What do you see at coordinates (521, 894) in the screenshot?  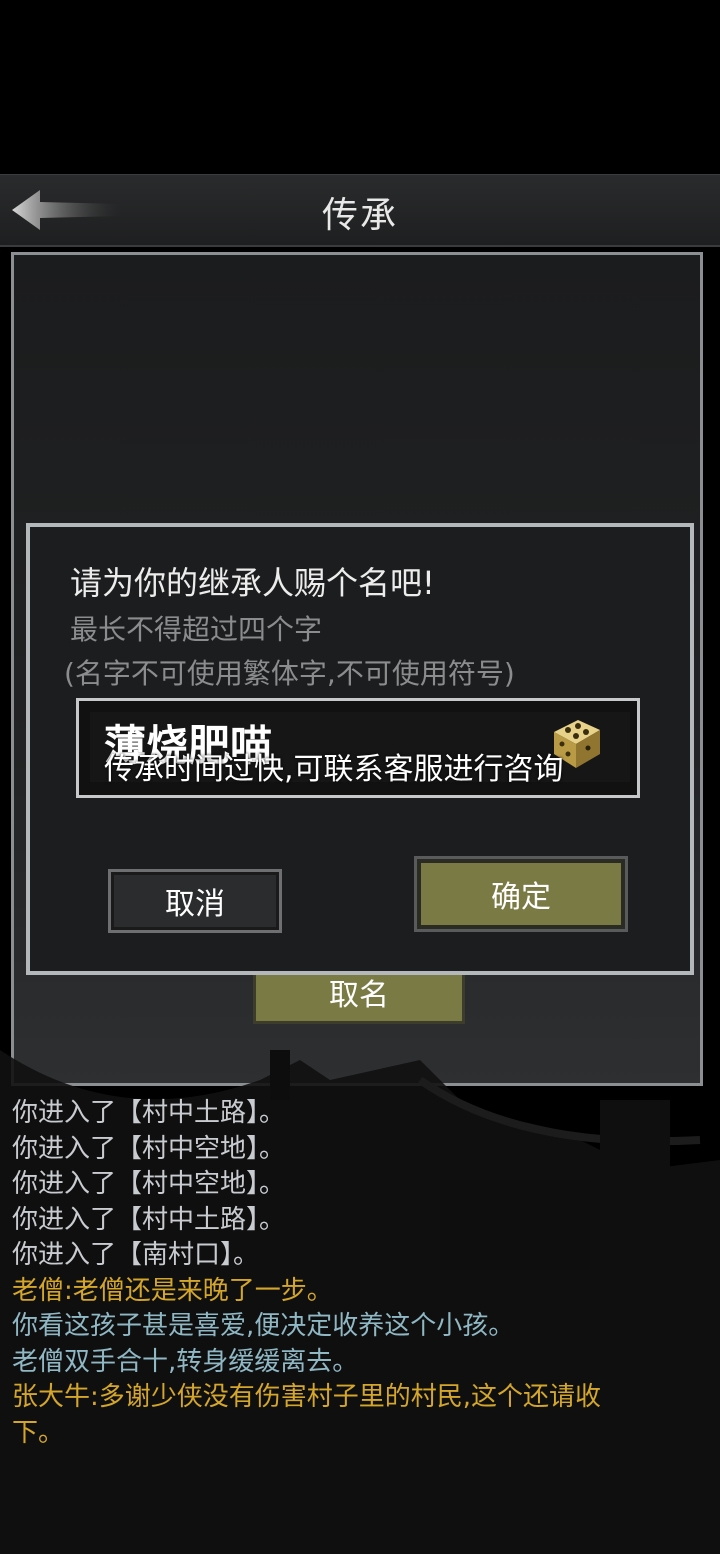 I see `confirm-button: 确定` at bounding box center [521, 894].